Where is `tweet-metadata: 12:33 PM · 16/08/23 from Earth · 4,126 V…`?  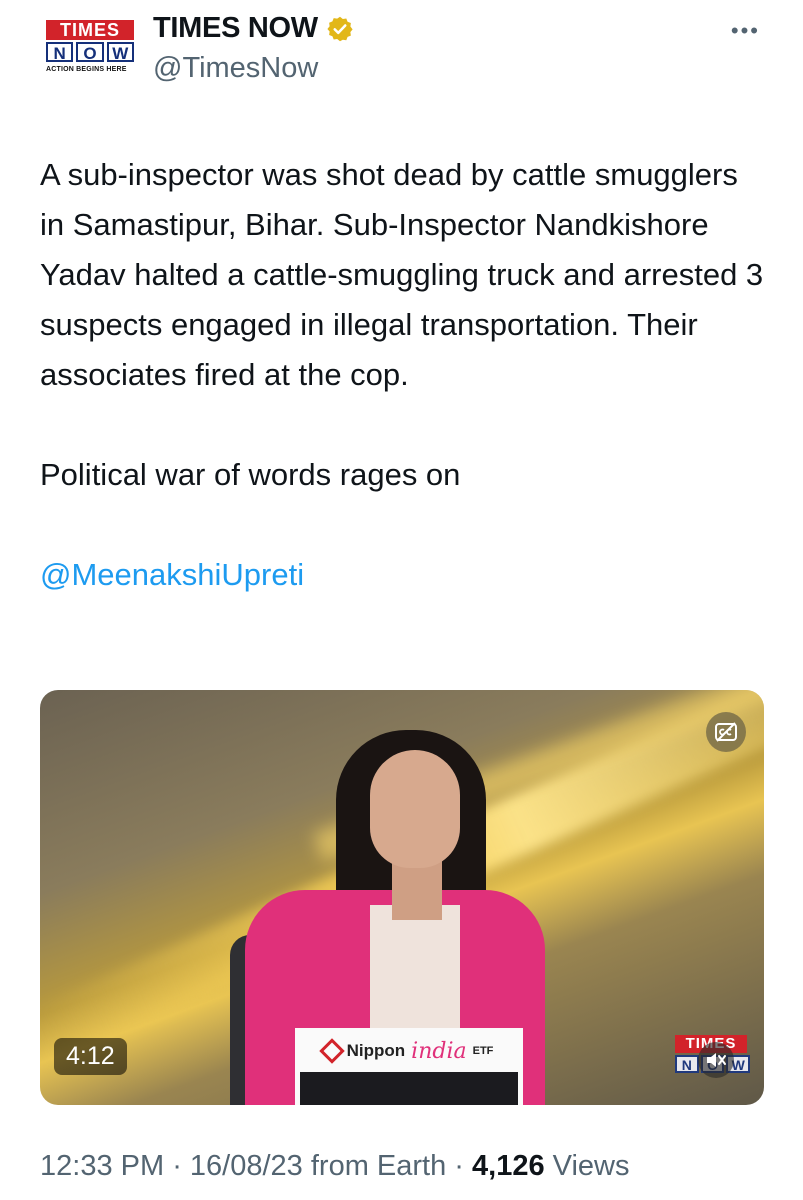 tweet-metadata: 12:33 PM · 16/08/23 from Earth · 4,126 V… is located at coordinates (335, 1166).